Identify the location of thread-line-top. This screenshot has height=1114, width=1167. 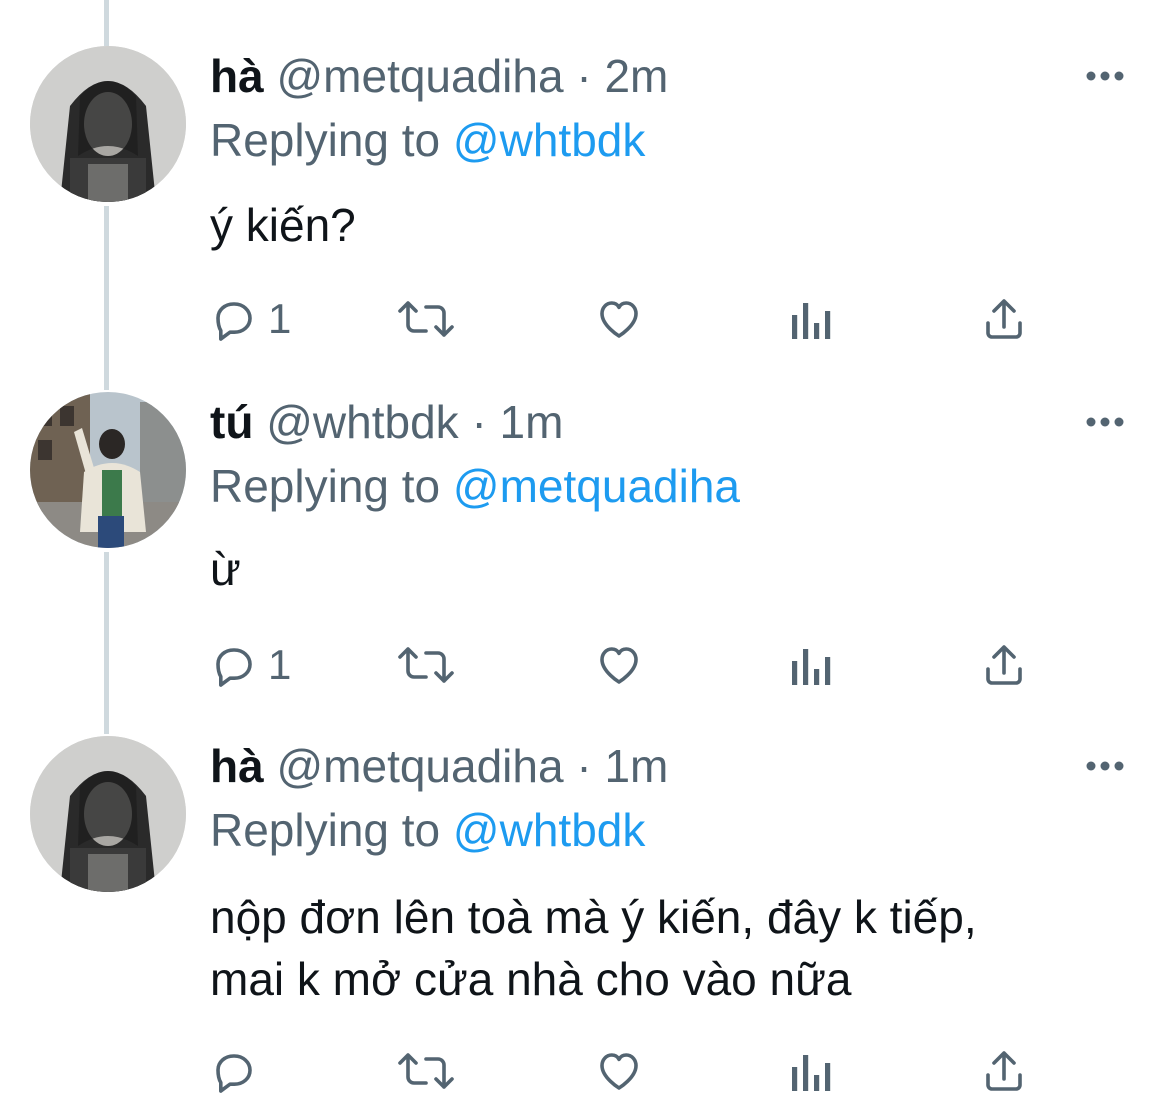
(106, 23).